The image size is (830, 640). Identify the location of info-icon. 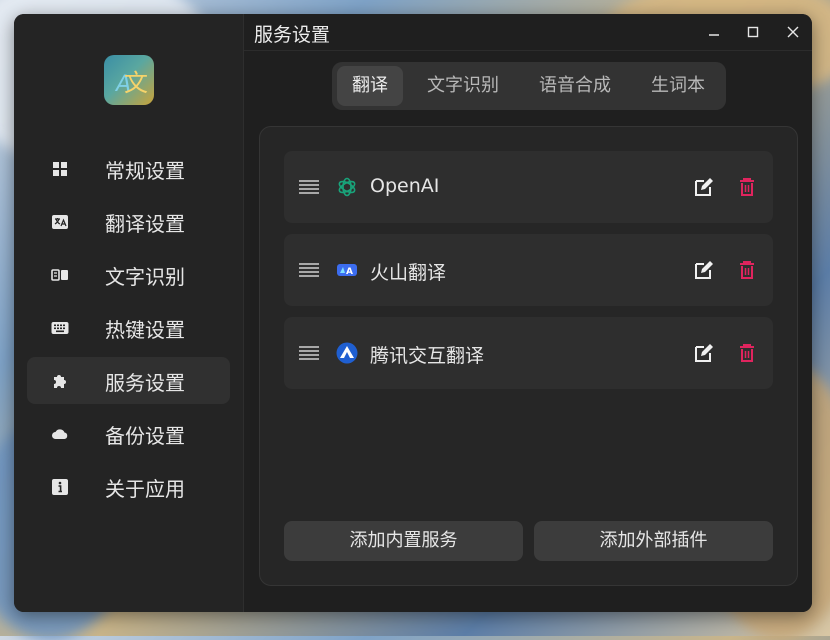
(60, 487).